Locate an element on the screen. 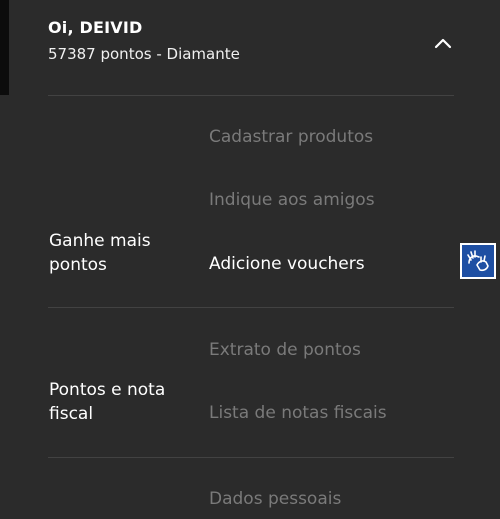 This screenshot has width=500, height=519. sign-language-hands-icon is located at coordinates (478, 261).